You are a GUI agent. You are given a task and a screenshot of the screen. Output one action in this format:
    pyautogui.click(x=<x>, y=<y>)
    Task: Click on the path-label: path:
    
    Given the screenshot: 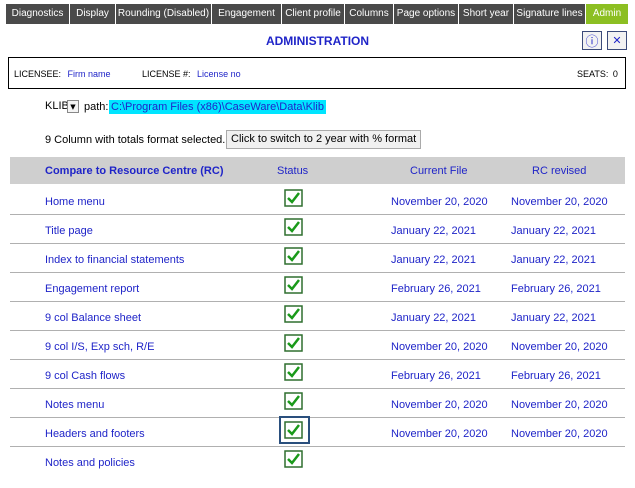 What is the action you would take?
    pyautogui.click(x=96, y=107)
    